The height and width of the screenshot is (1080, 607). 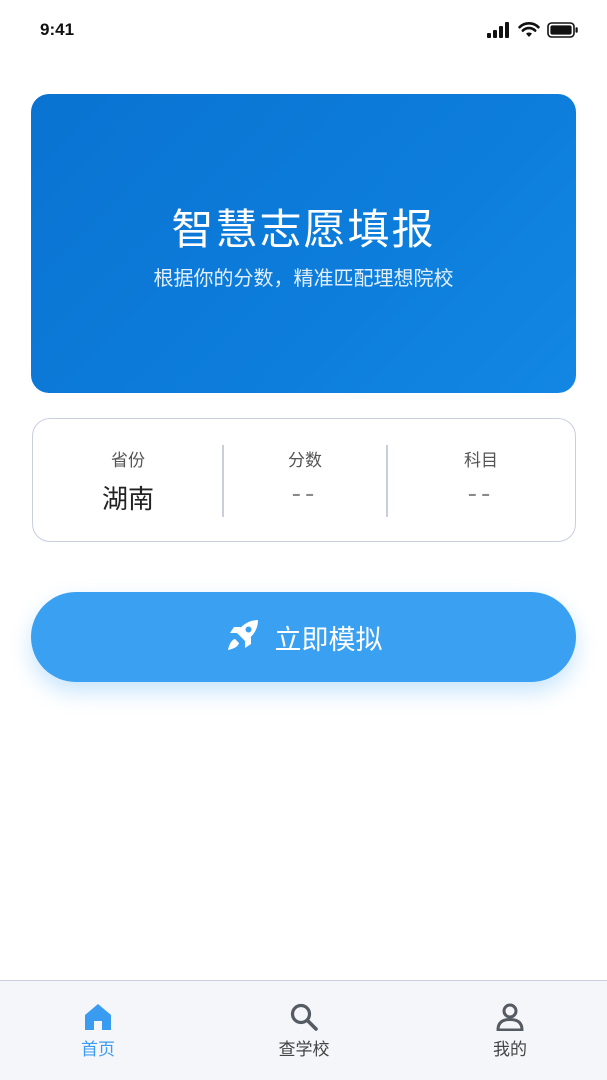 I want to click on signal-icon, so click(x=499, y=30).